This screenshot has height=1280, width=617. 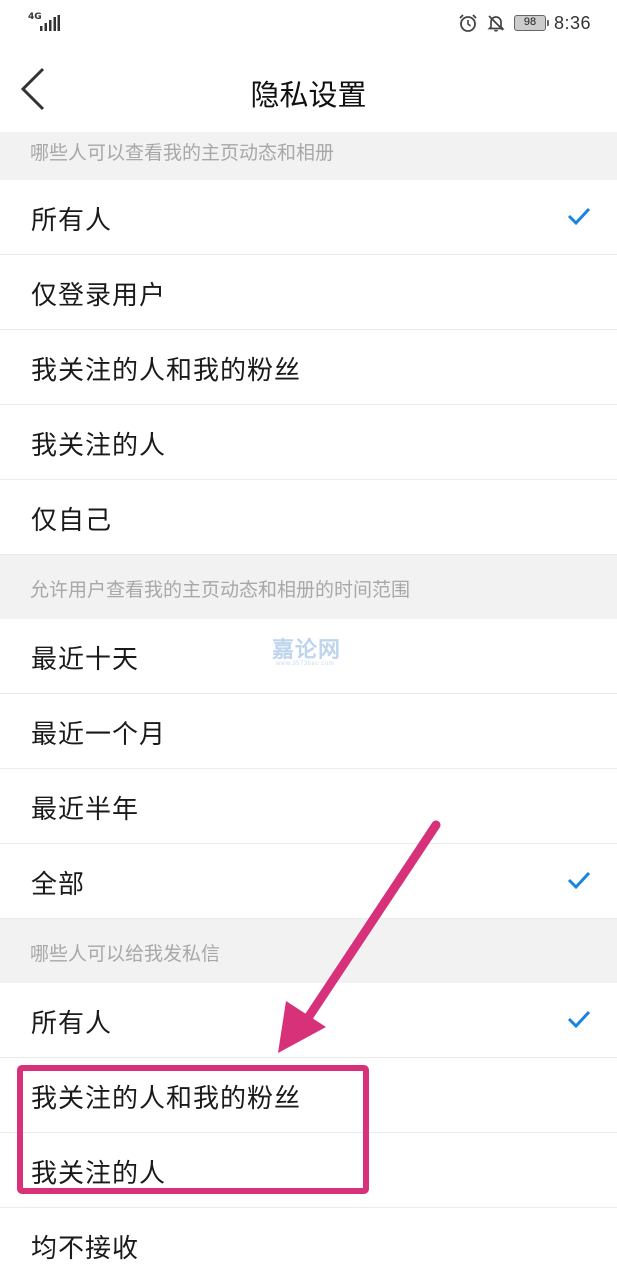 I want to click on section-header-private-message: 哪些人可以给我发私信, so click(x=308, y=951).